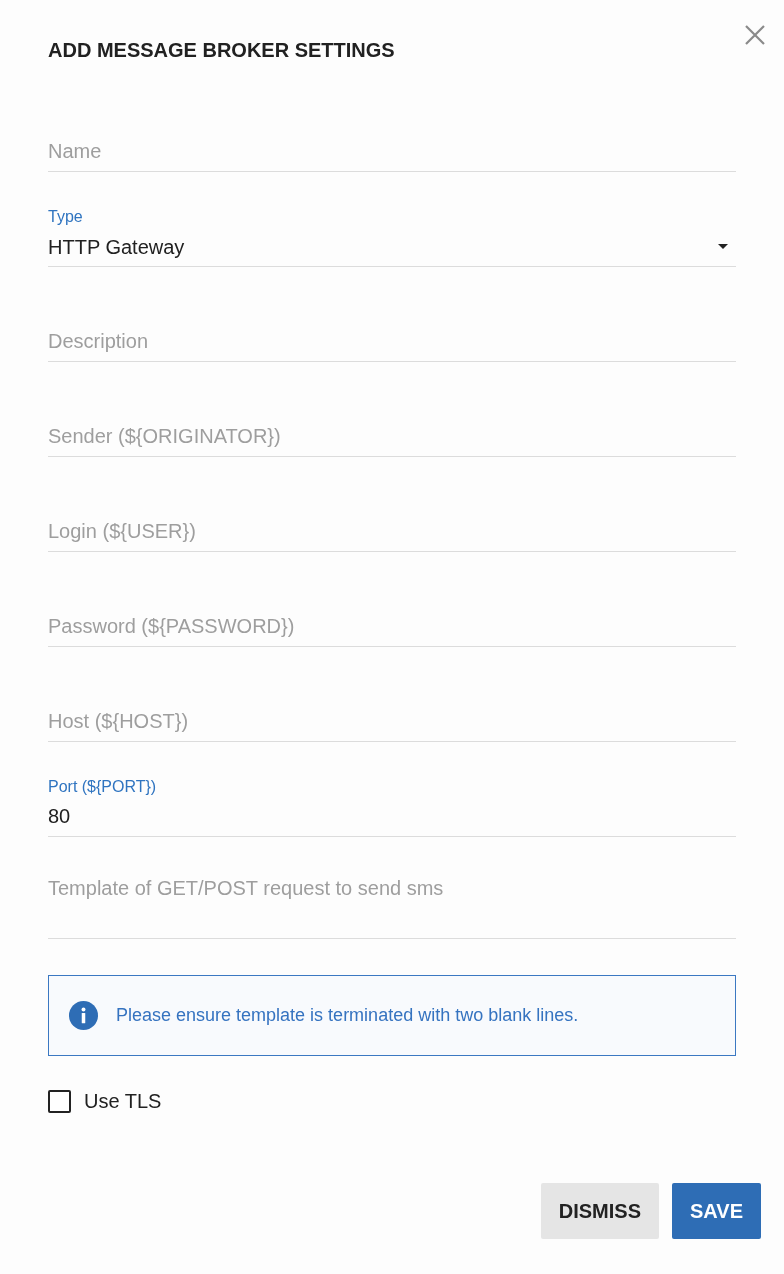 This screenshot has height=1274, width=784. I want to click on save-button: SAVE, so click(716, 1211).